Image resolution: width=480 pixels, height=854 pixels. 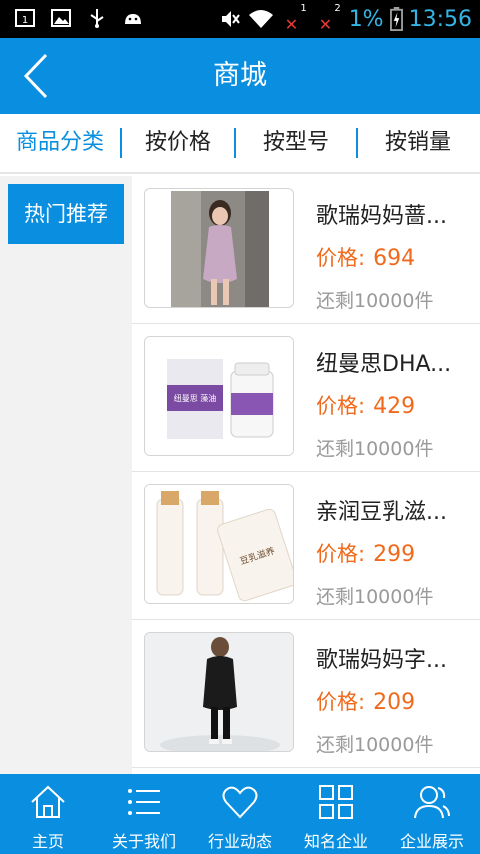 What do you see at coordinates (329, 18) in the screenshot?
I see `signal-sim2-icon: 2 ✕` at bounding box center [329, 18].